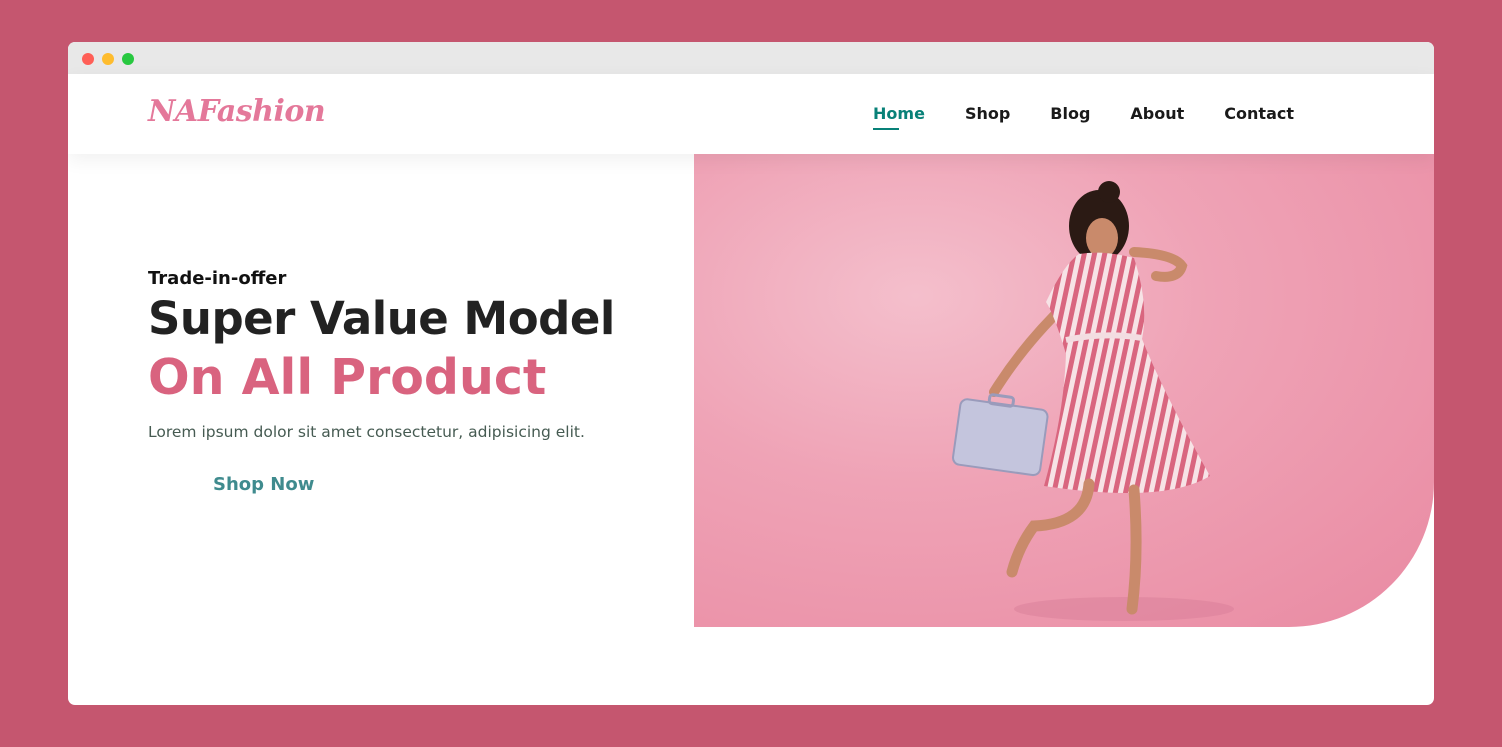  What do you see at coordinates (381, 318) in the screenshot?
I see `hero-headline: Super Value Model` at bounding box center [381, 318].